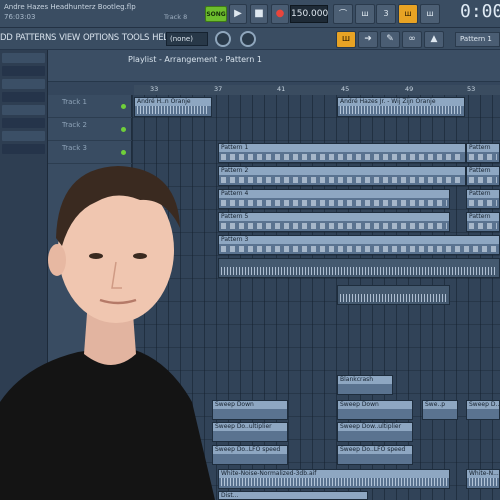 The image size is (500, 500). Describe the element at coordinates (477, 39) in the screenshot. I see `snap-select: Pattern 1` at that location.